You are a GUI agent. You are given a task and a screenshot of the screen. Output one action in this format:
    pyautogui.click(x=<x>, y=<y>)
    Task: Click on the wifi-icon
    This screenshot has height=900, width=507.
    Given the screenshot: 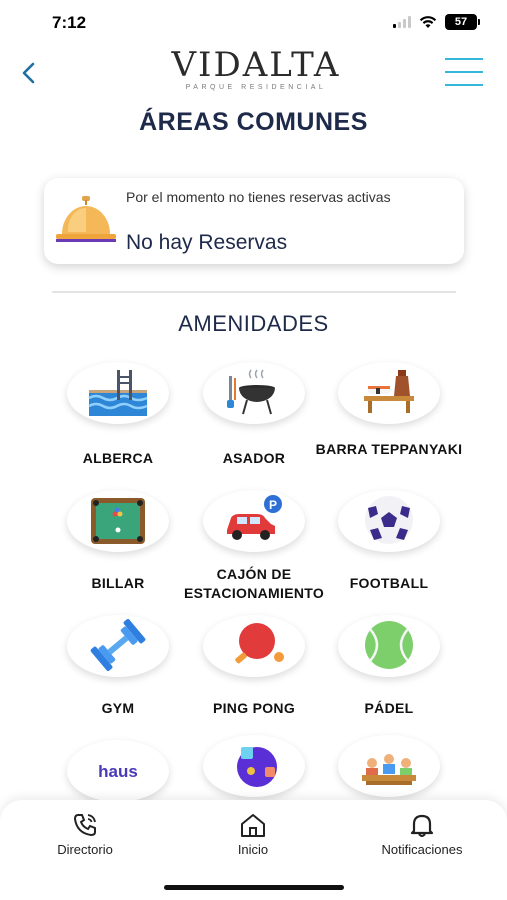 What is the action you would take?
    pyautogui.click(x=428, y=22)
    